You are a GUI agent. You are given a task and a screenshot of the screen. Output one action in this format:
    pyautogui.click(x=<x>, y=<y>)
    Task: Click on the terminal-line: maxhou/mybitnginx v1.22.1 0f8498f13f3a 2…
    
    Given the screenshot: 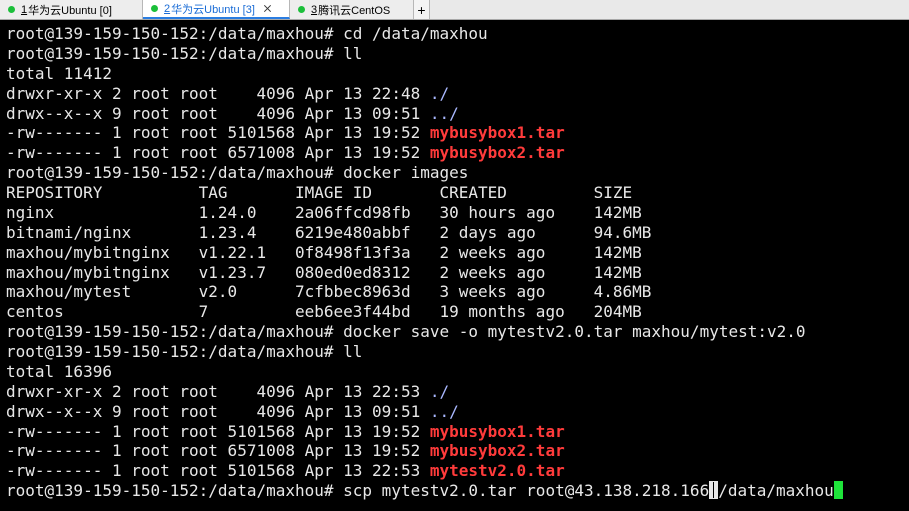 What is the action you would take?
    pyautogui.click(x=456, y=253)
    